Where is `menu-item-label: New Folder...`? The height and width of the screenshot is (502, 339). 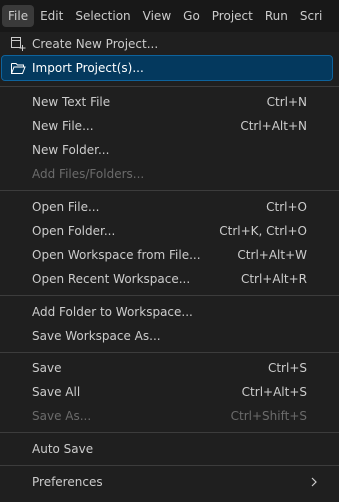
menu-item-label: New Folder... is located at coordinates (71, 150).